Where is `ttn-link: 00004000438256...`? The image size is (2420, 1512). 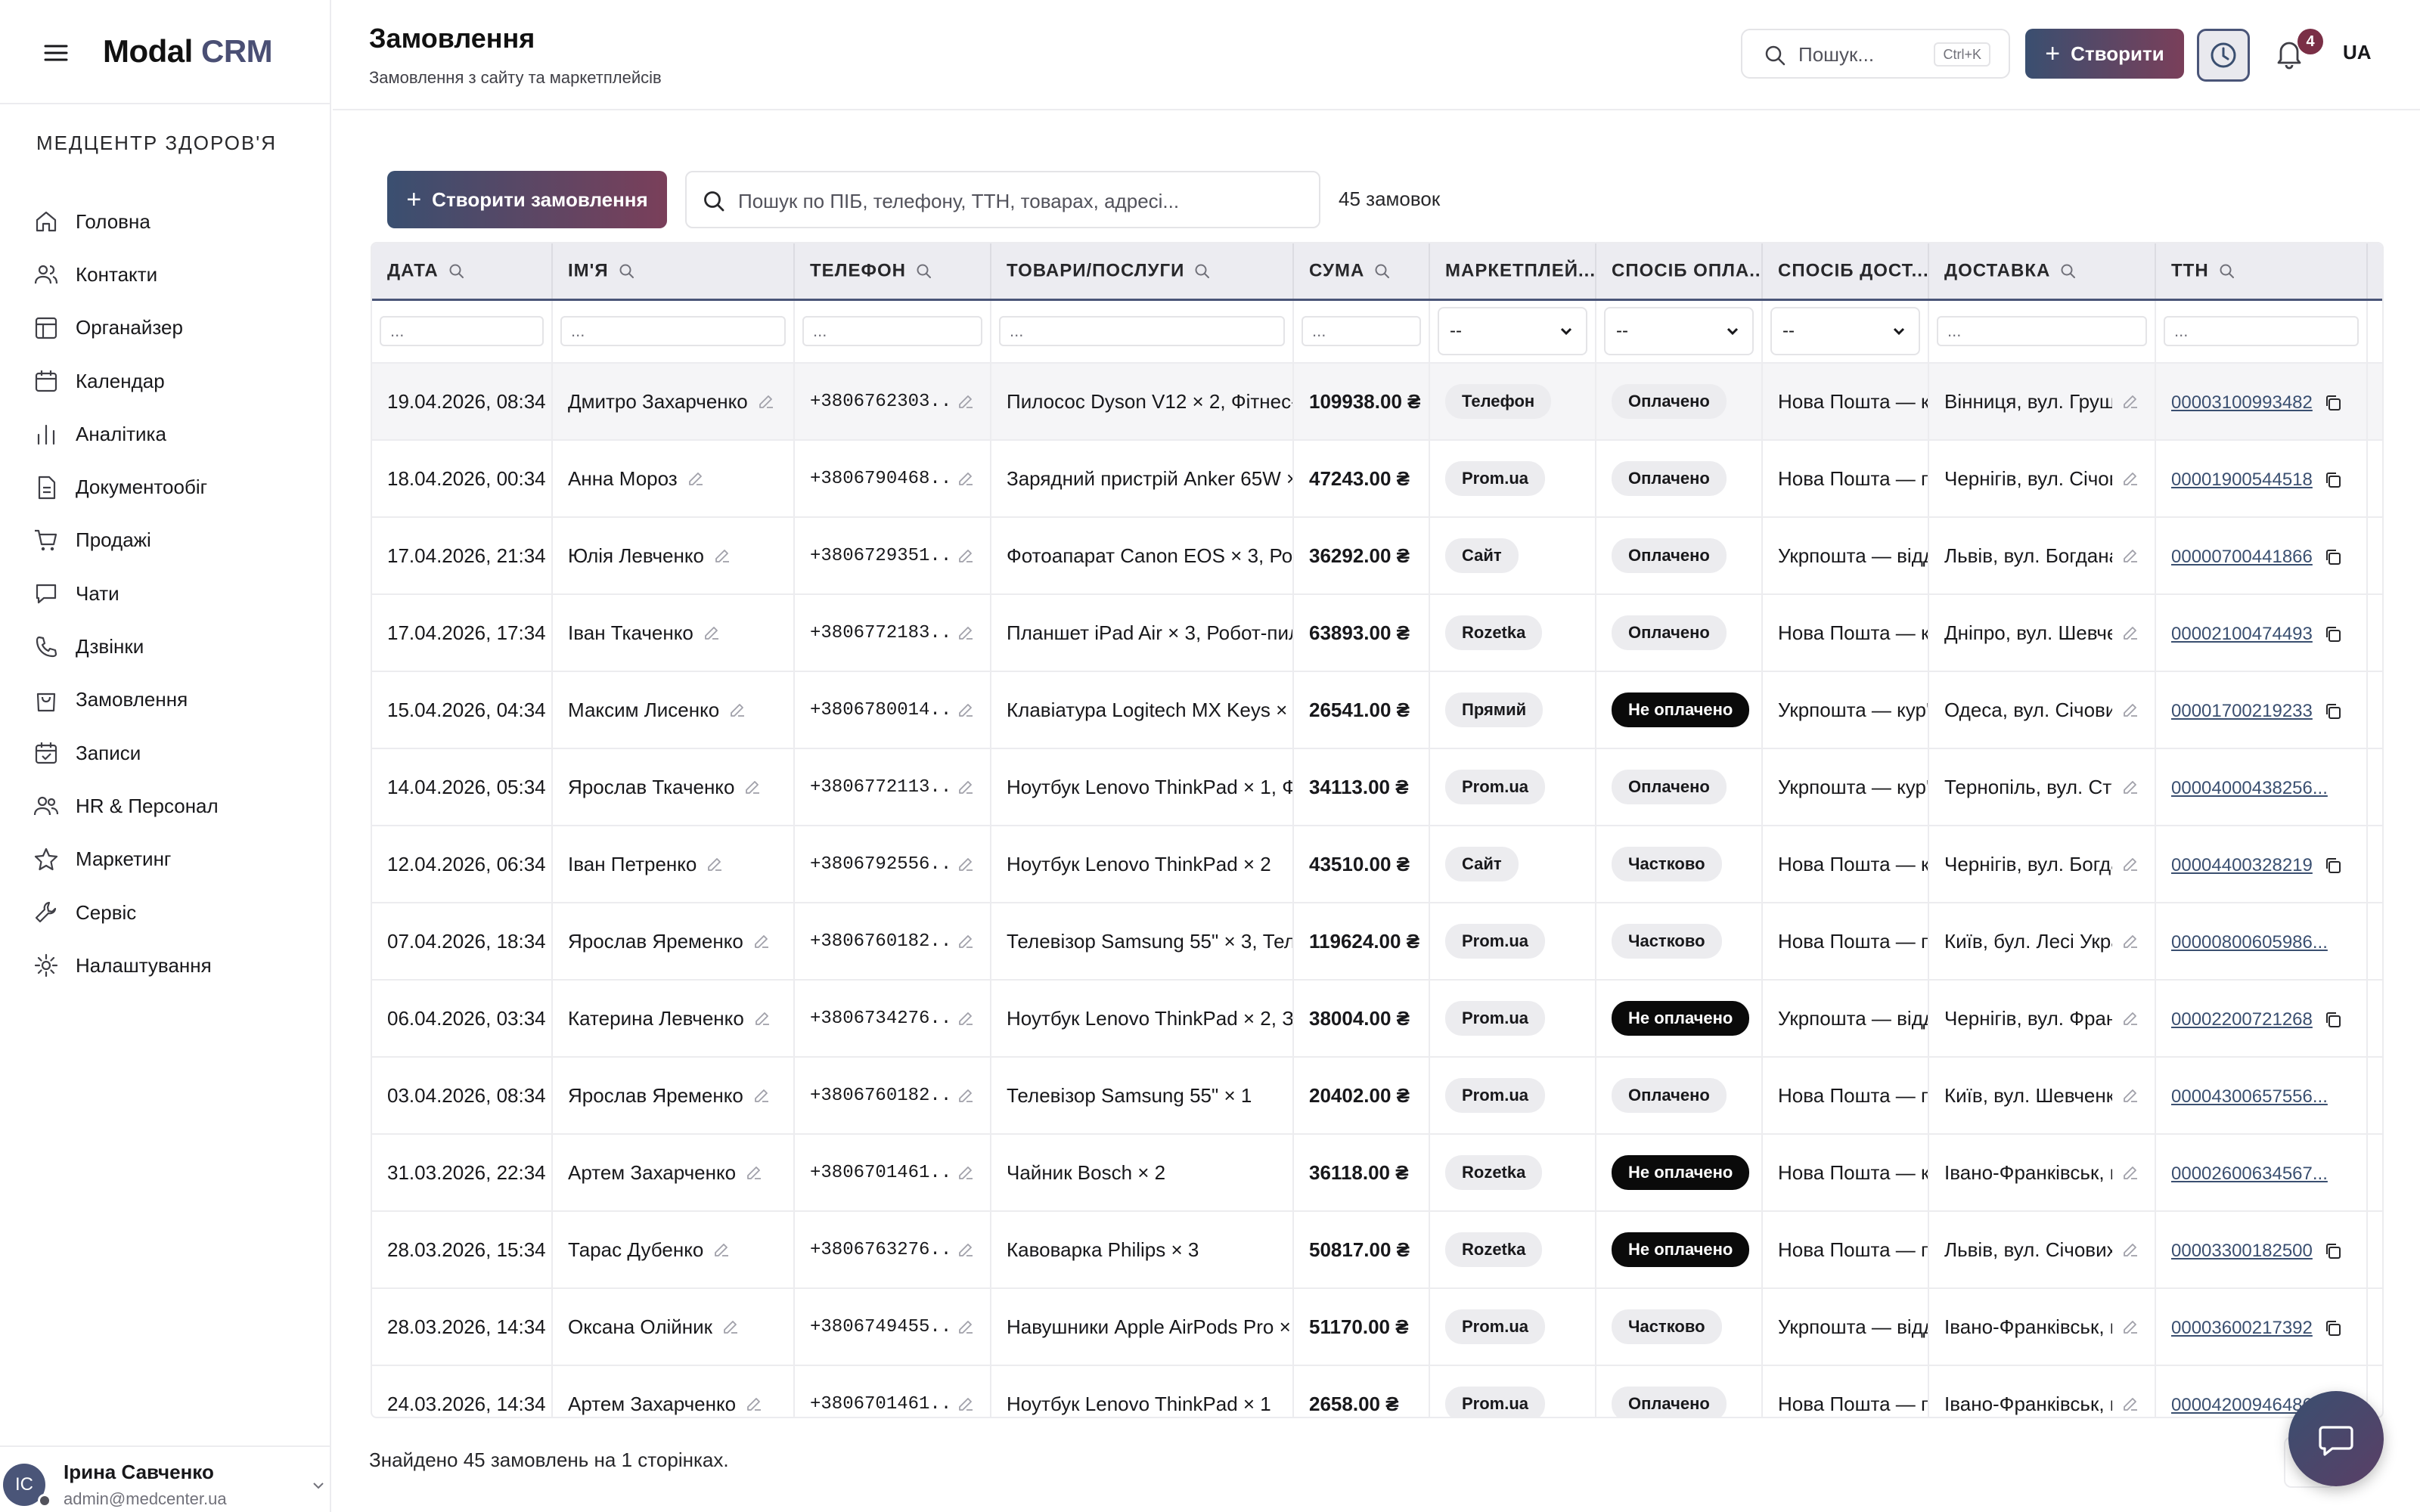
ttn-link: 00004000438256... is located at coordinates (2249, 788).